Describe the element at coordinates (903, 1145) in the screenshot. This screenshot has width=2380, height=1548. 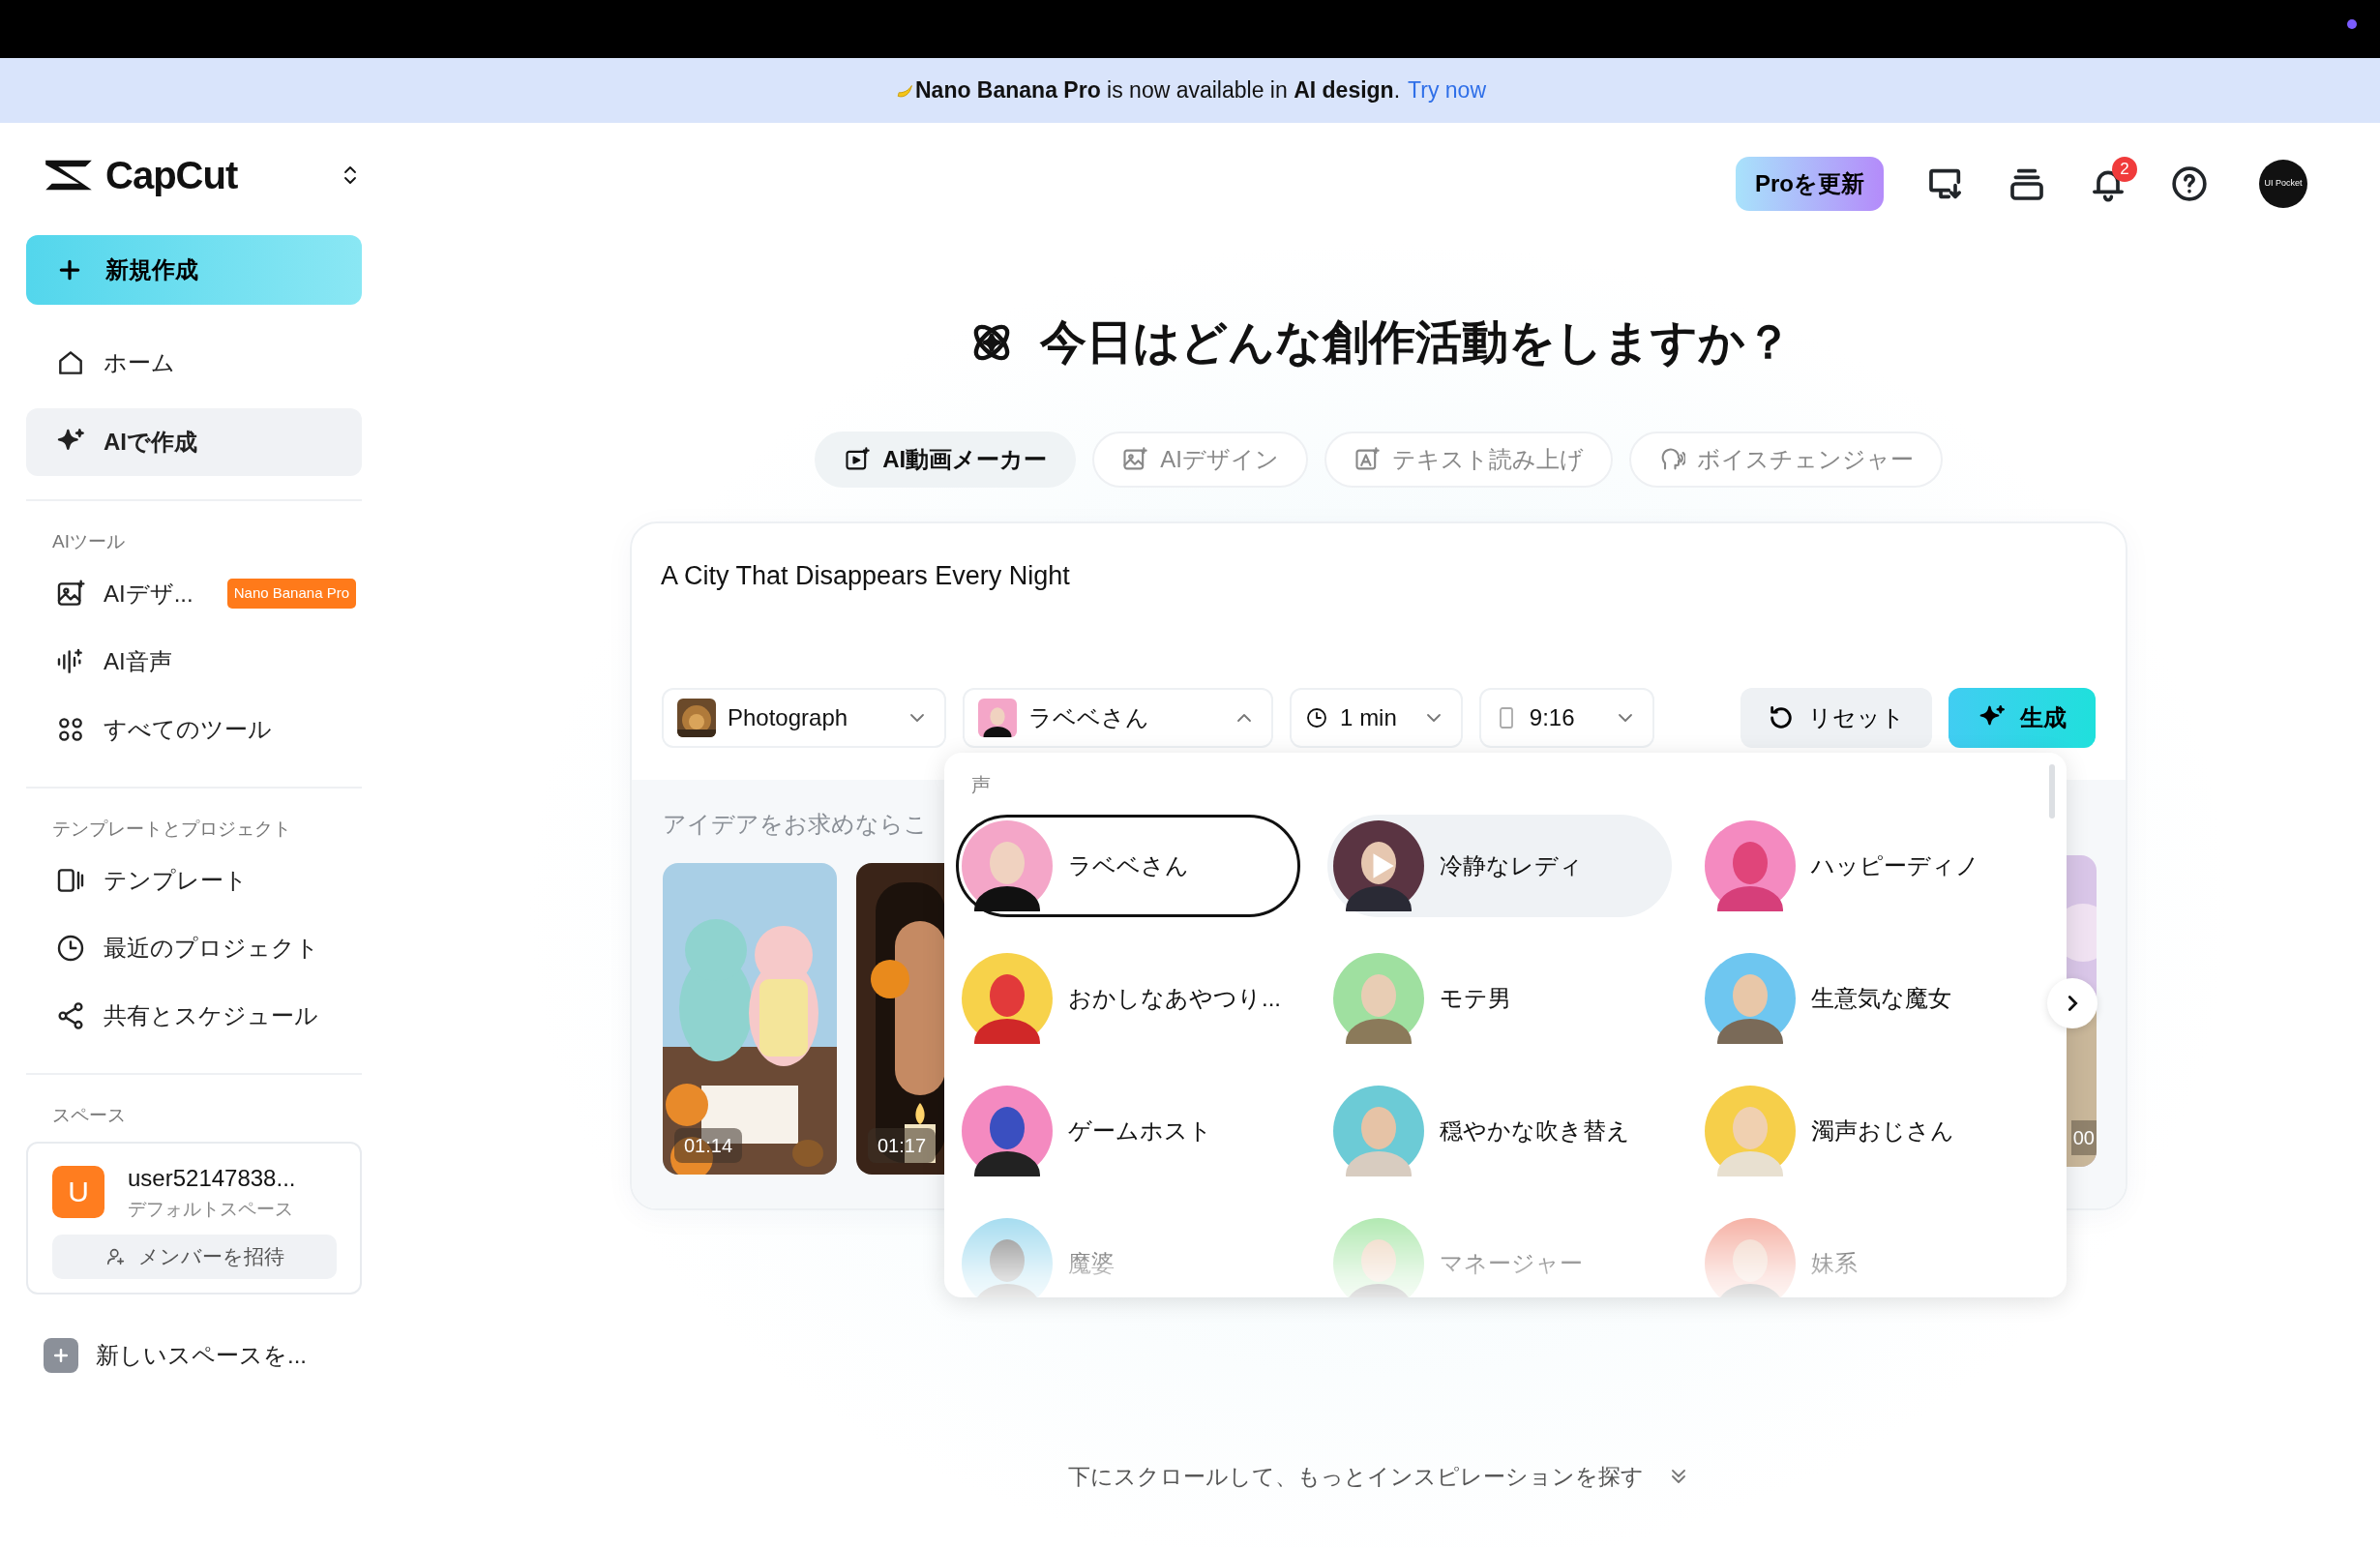
I see `video-duration: 01:17` at that location.